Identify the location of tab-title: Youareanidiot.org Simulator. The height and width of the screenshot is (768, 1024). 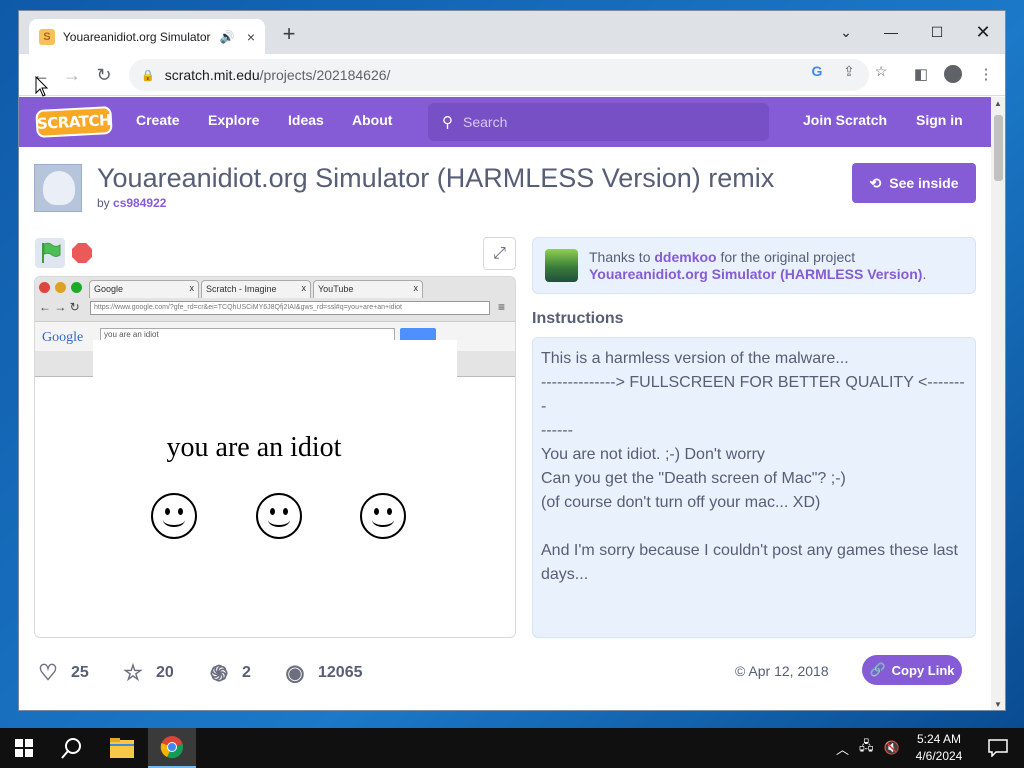
(136, 36).